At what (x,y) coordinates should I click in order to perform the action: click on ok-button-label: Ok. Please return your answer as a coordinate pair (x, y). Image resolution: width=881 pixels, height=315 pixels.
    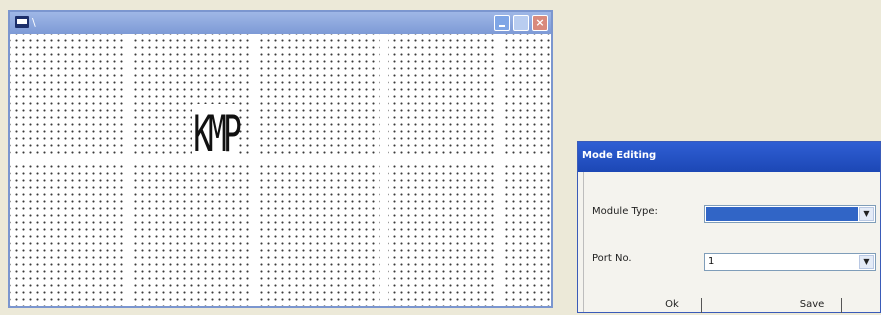
    Looking at the image, I should click on (672, 304).